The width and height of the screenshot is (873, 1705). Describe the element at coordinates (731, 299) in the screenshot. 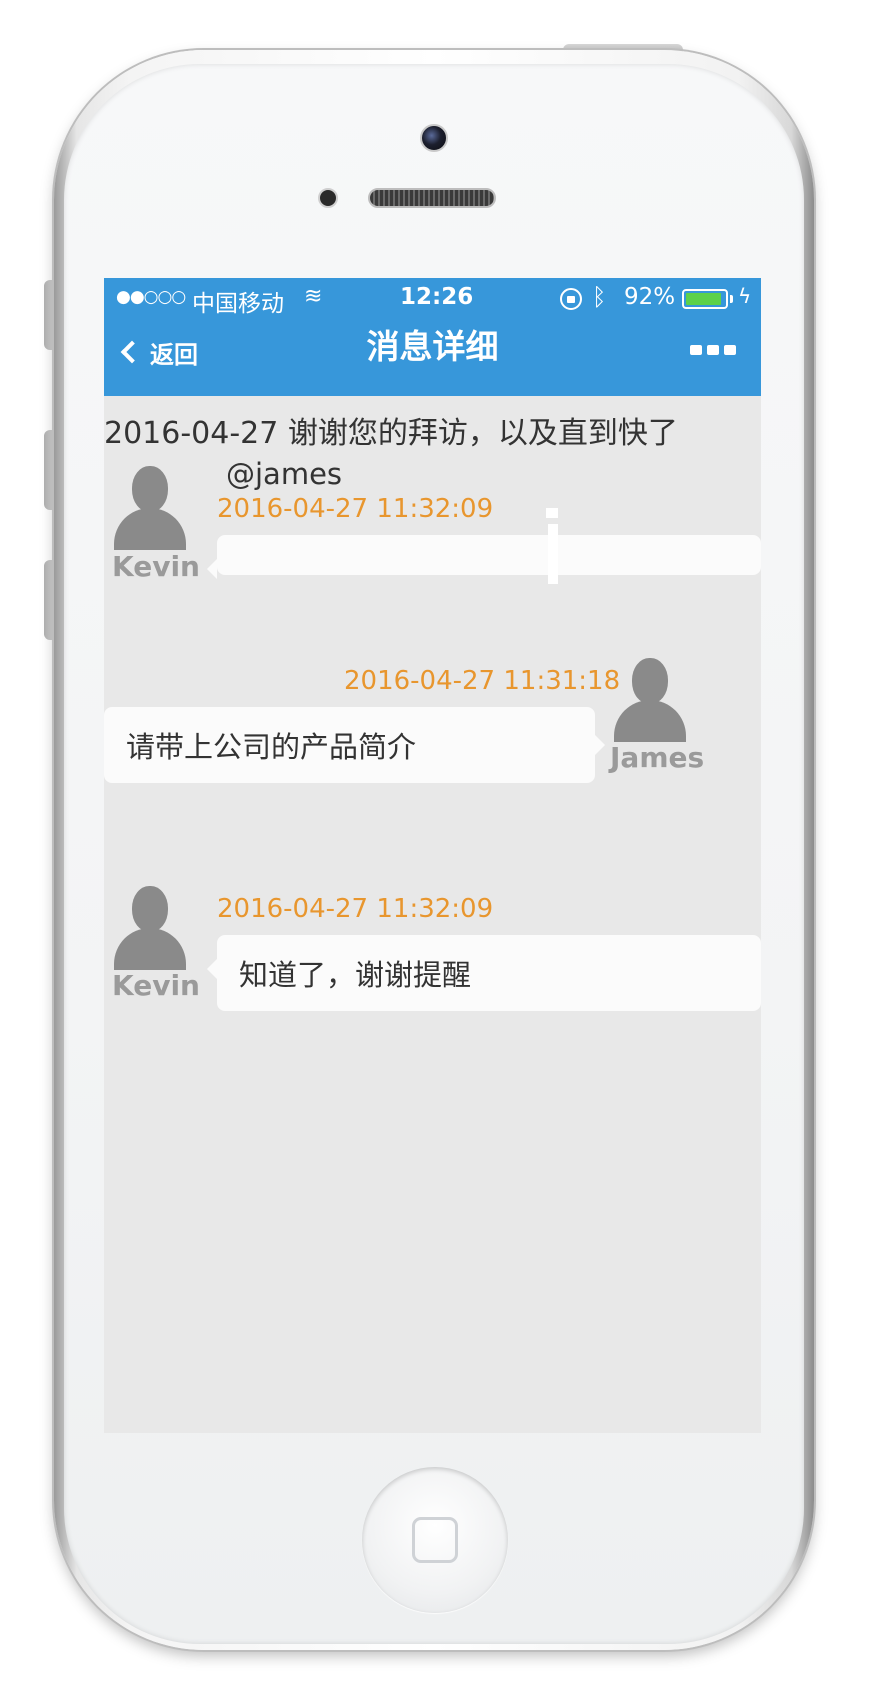

I see `battery-tip` at that location.